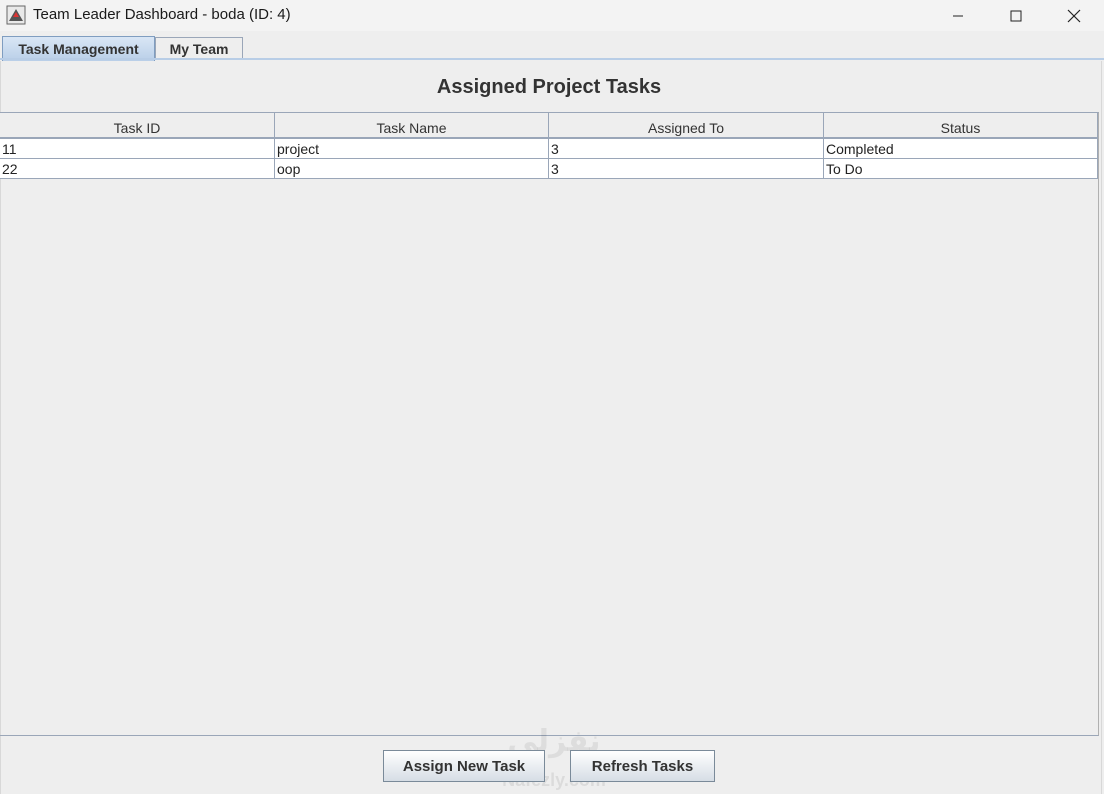 The width and height of the screenshot is (1104, 794). I want to click on cell-task-name: project, so click(412, 149).